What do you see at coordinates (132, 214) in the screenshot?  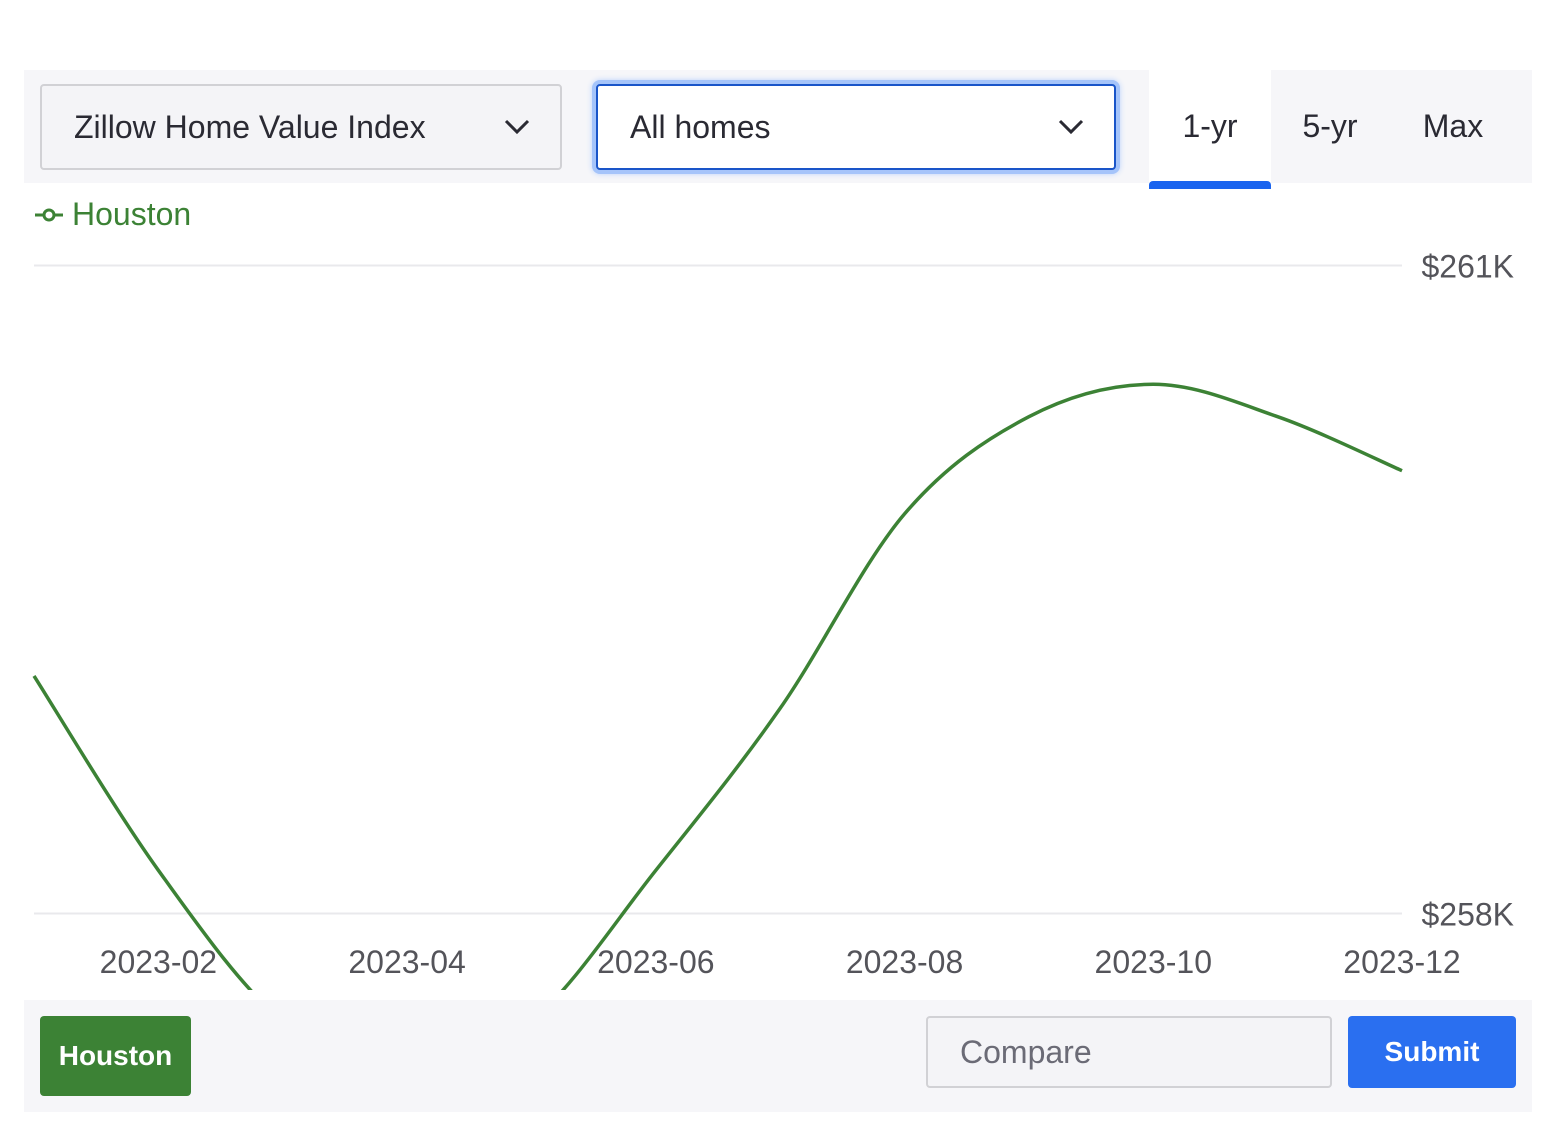 I see `legend-label: Houston` at bounding box center [132, 214].